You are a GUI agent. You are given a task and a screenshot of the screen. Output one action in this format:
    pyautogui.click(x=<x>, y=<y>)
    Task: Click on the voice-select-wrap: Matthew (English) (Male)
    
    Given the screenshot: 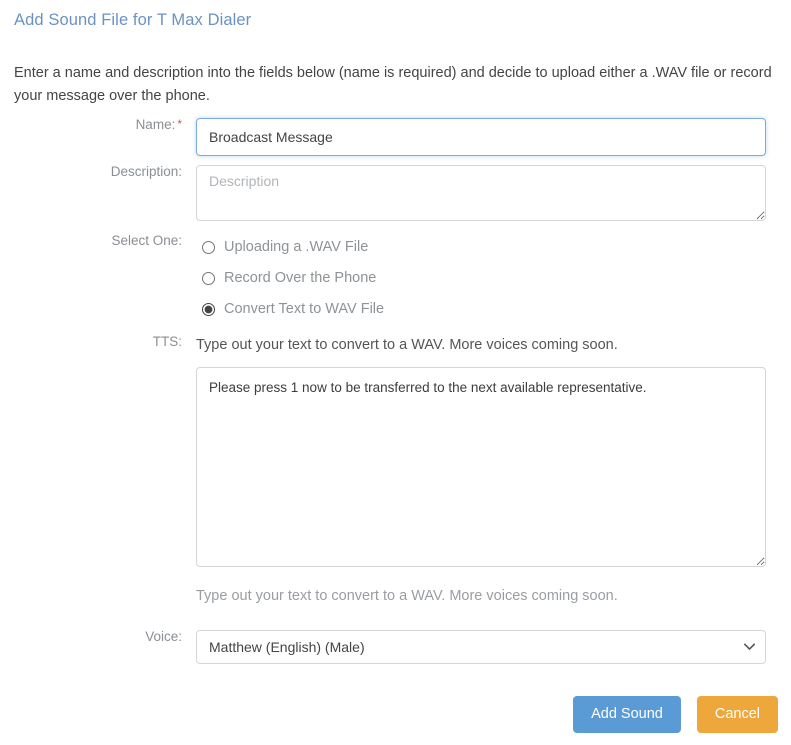 What is the action you would take?
    pyautogui.click(x=481, y=647)
    